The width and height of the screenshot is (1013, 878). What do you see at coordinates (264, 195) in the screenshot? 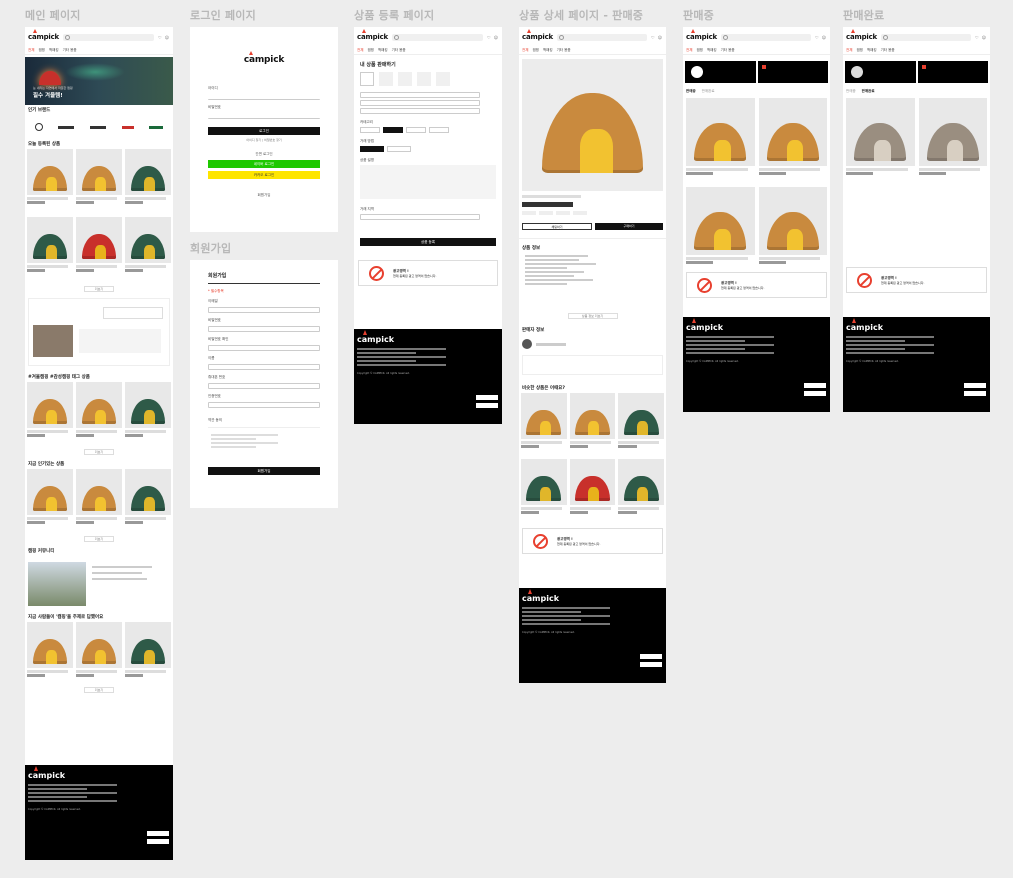
I see `join-link: 회원가입` at bounding box center [264, 195].